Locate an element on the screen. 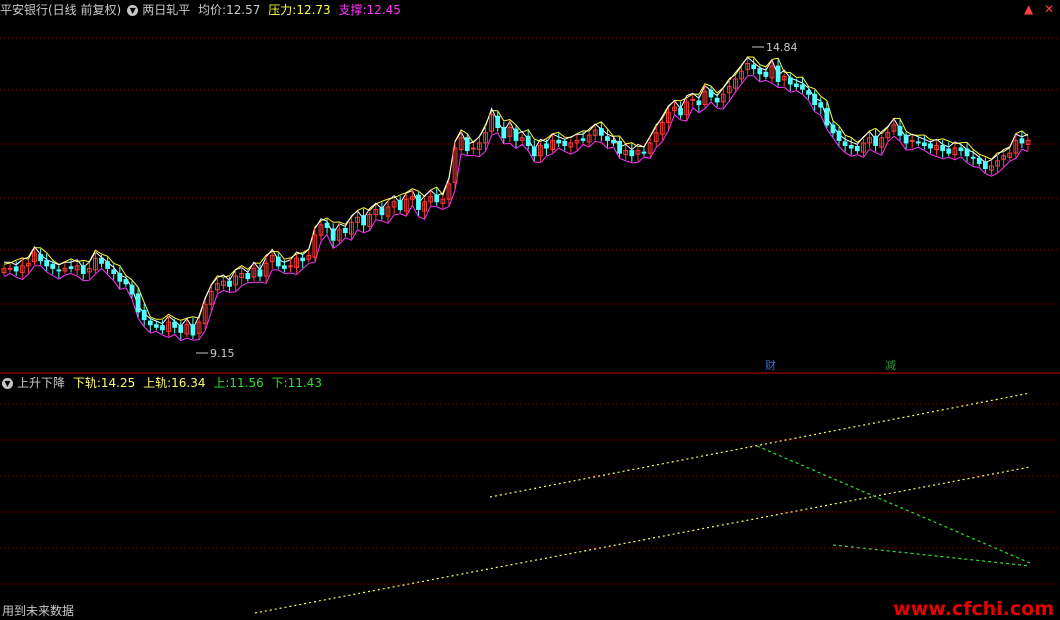  upper-rail-label: 上轨: is located at coordinates (157, 383).